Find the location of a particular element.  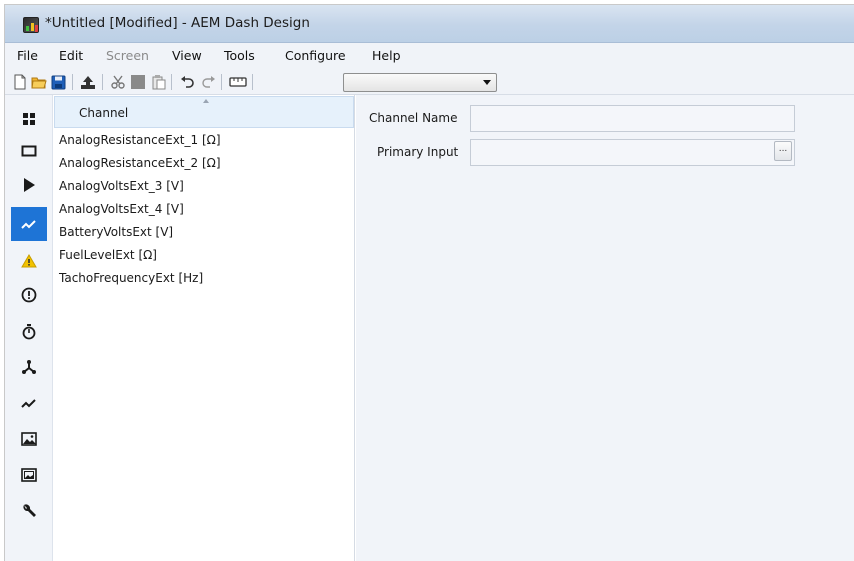

trend-line-icon is located at coordinates (29, 403).